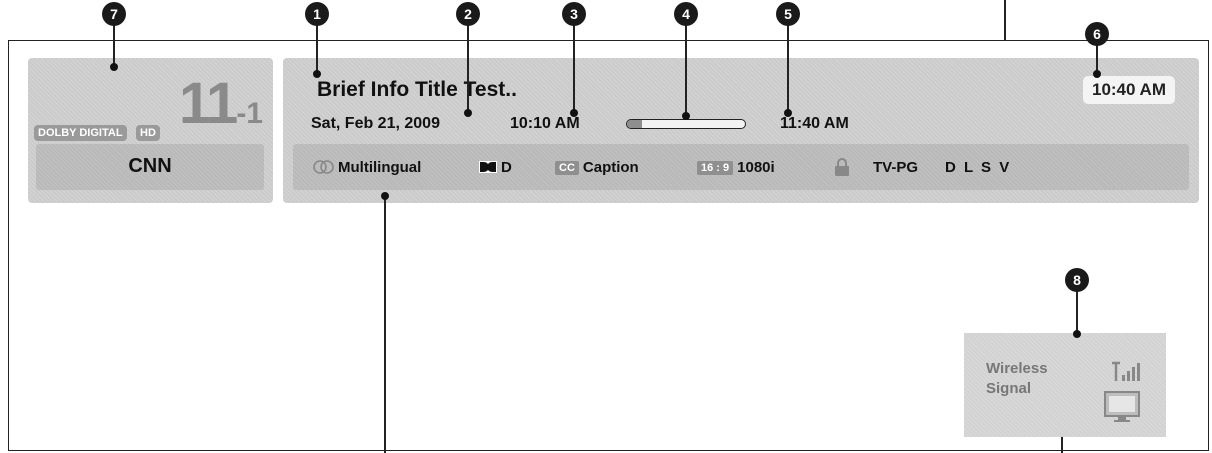 Image resolution: width=1212 pixels, height=453 pixels. I want to click on wireless-signal-panel: Wireless Signal, so click(1065, 385).